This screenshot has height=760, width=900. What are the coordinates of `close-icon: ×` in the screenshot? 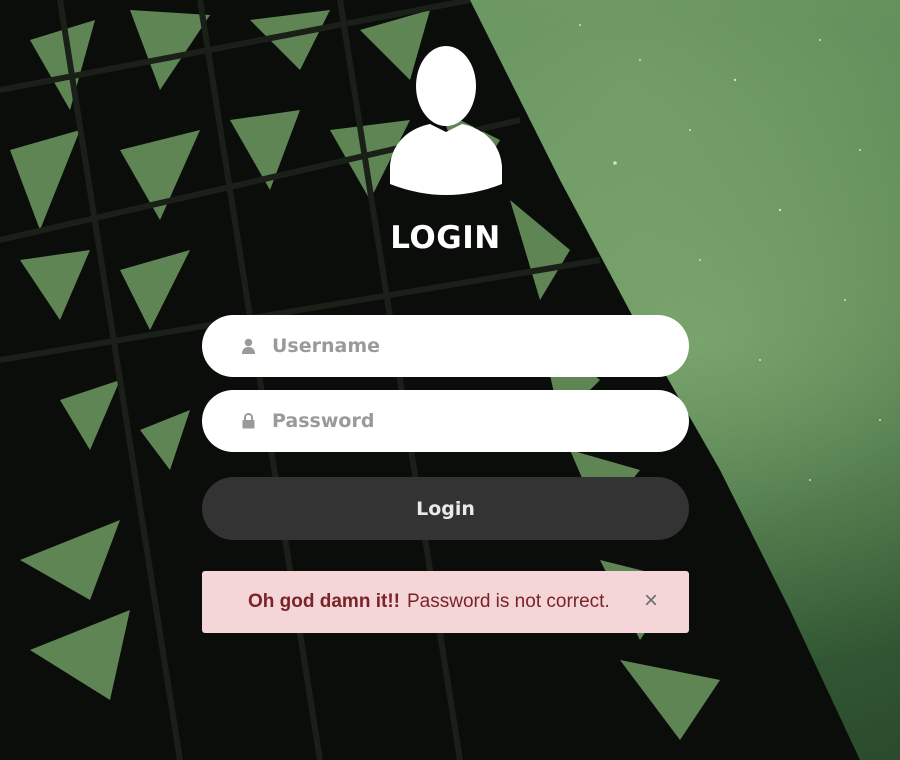 It's located at (651, 601).